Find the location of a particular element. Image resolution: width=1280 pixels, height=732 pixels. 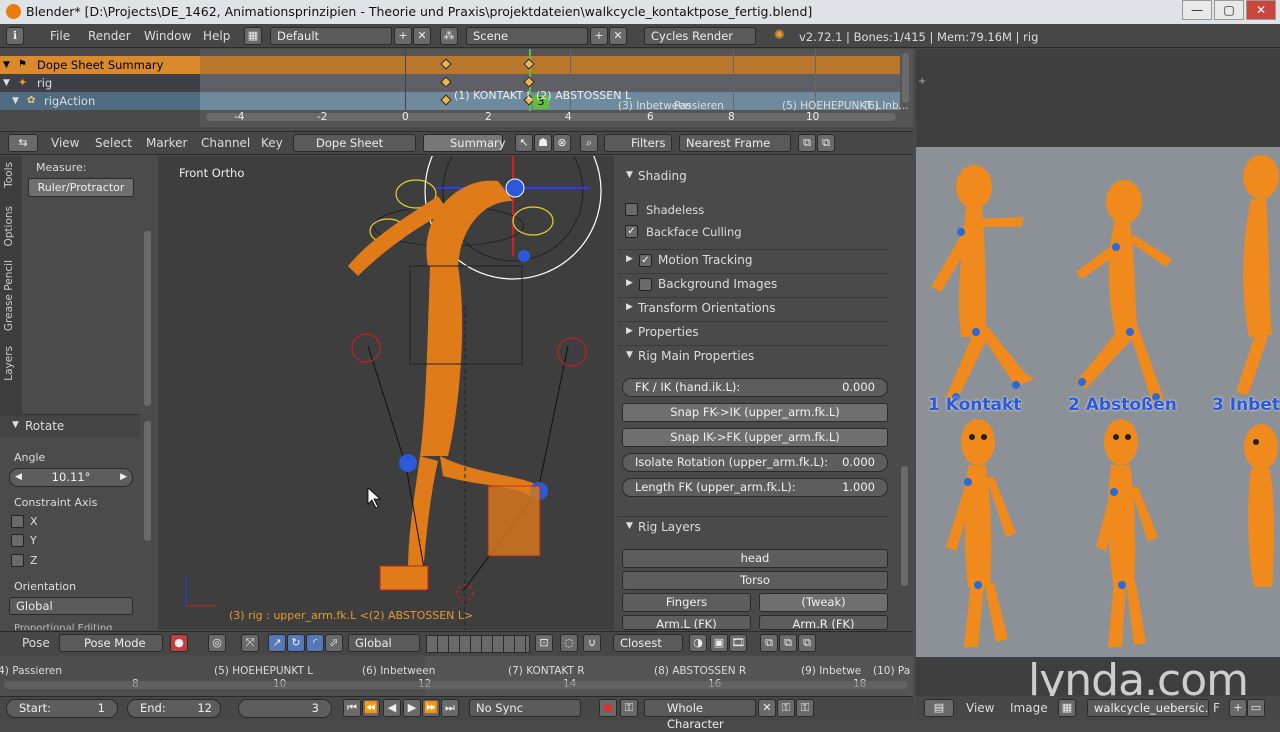

marker-pa: (10) Pa is located at coordinates (891, 671).